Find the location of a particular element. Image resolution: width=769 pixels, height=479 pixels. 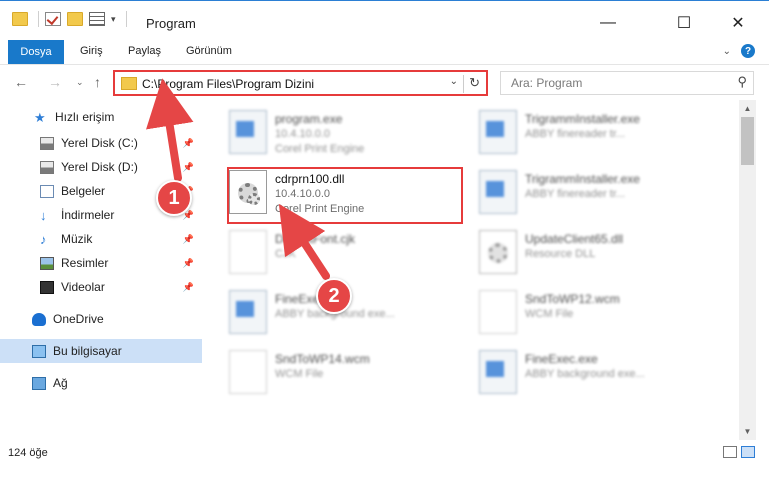

file-description: Resource DLL is located at coordinates (560, 254).